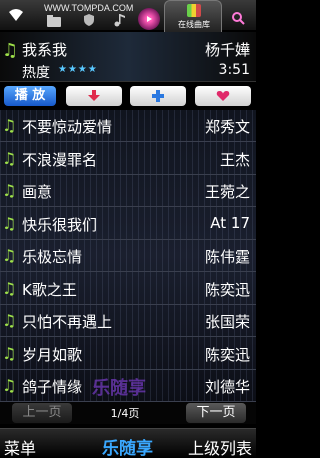 Image resolution: width=320 pixels, height=458 pixels. I want to click on now-playing-artist: 杨千嬅, so click(227, 50).